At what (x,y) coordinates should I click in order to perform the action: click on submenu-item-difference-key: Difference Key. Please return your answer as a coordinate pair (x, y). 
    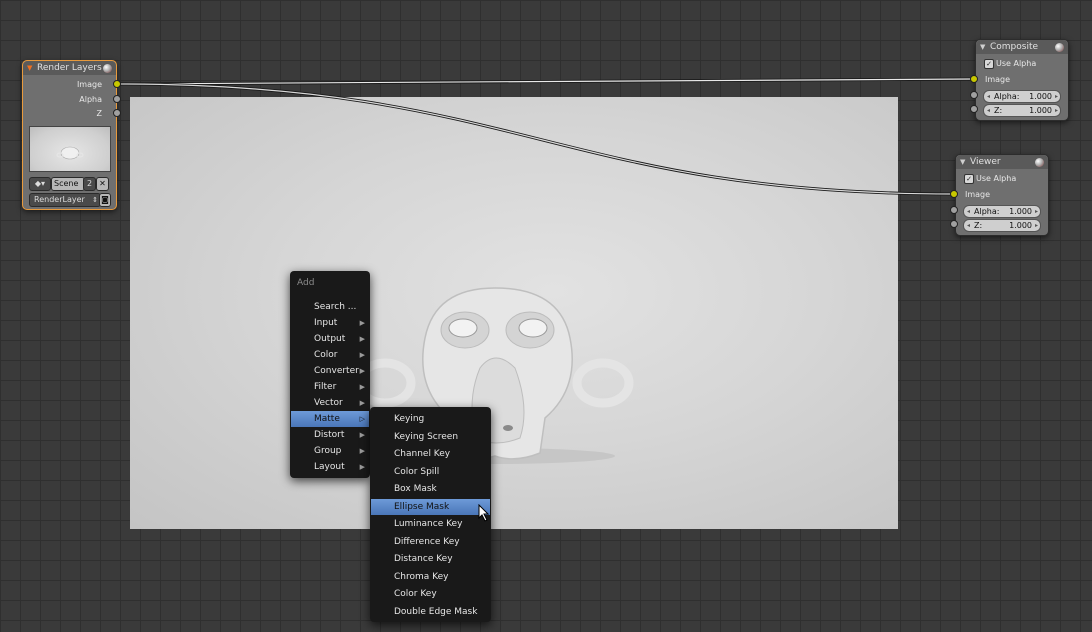
    Looking at the image, I should click on (430, 542).